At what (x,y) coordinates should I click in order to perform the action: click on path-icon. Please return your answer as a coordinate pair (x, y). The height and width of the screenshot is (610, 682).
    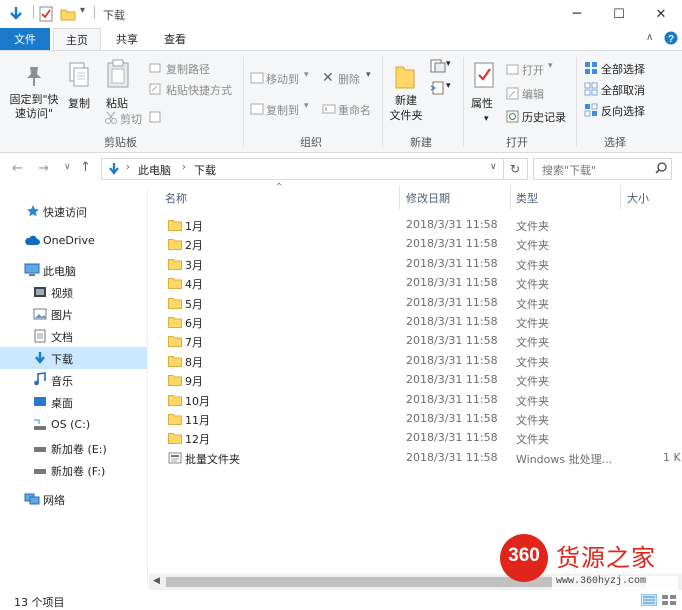
    Looking at the image, I should click on (155, 68).